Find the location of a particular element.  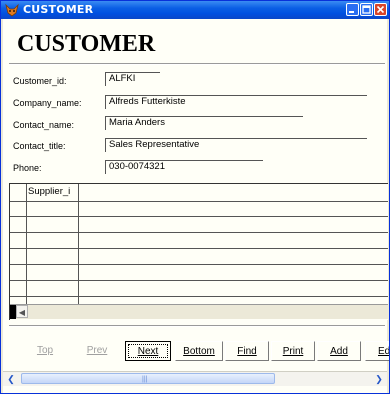

top-button: Top is located at coordinates (45, 351).